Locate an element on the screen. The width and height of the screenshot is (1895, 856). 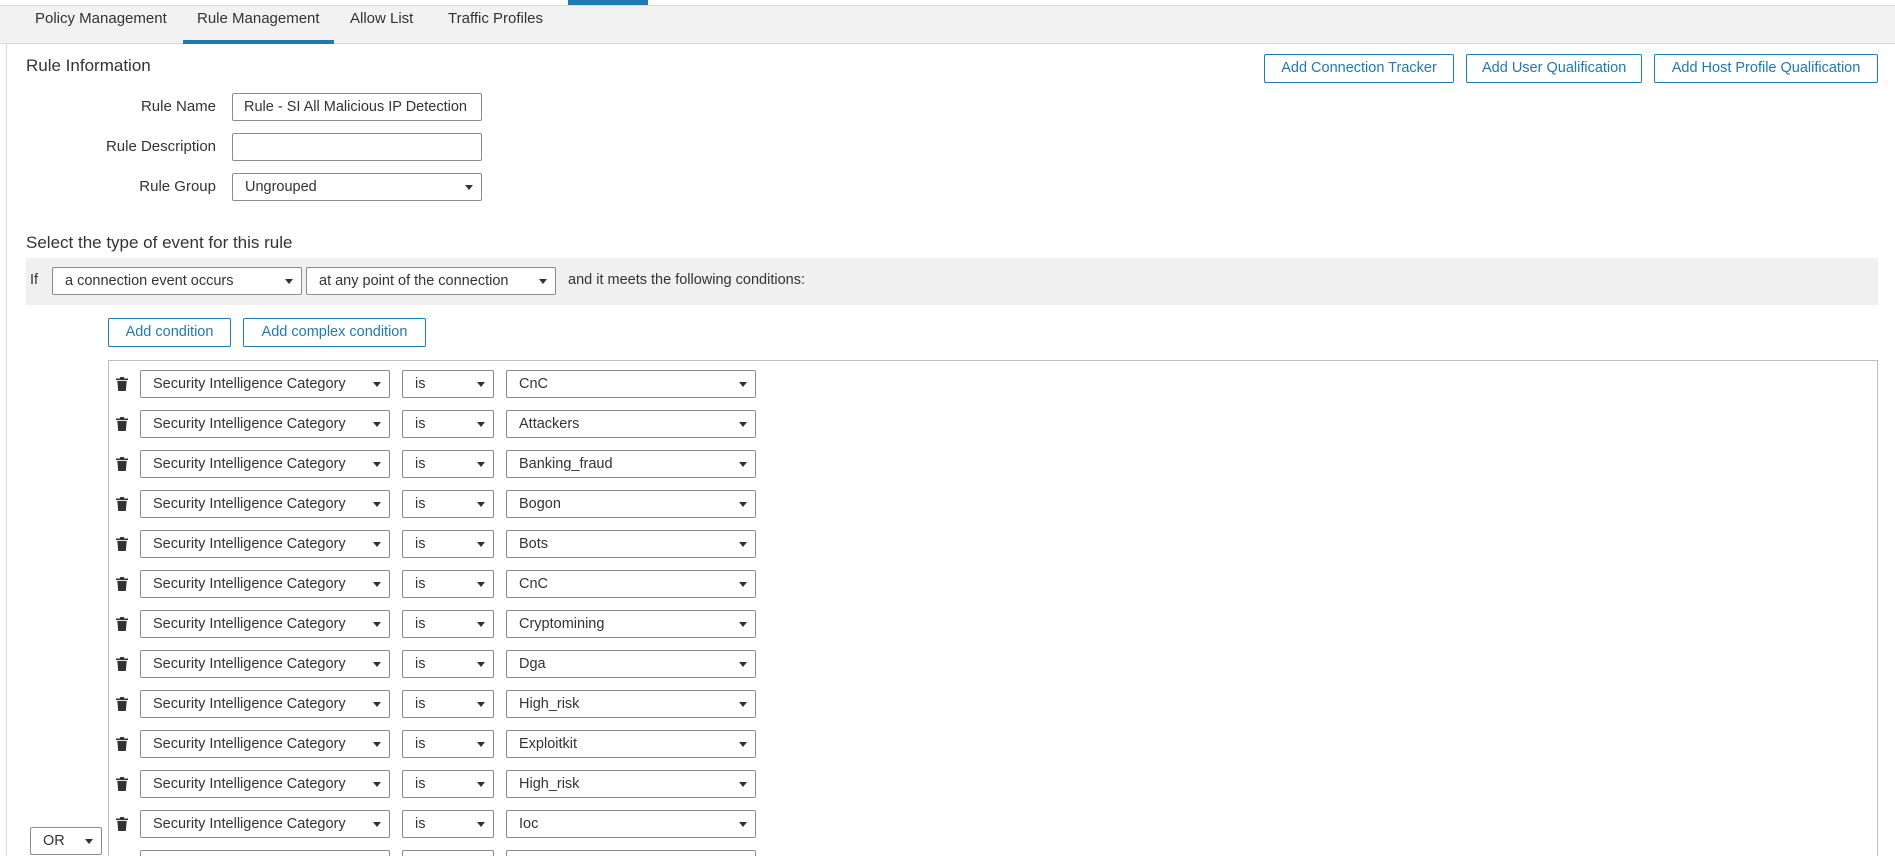
rule-name-label: Rule Name is located at coordinates (178, 106).